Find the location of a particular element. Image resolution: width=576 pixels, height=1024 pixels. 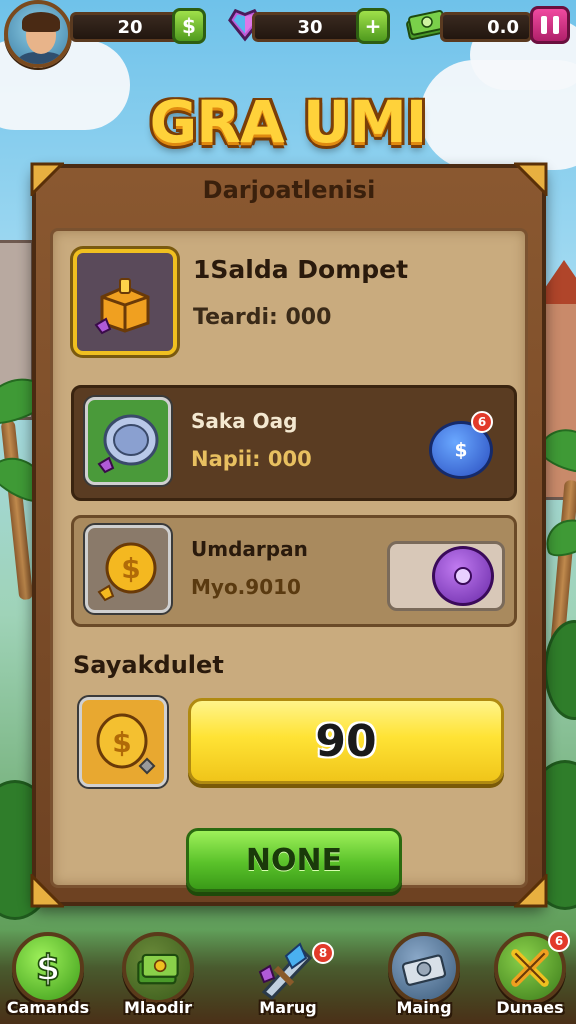

treasure-chest-icon is located at coordinates (122, 306).